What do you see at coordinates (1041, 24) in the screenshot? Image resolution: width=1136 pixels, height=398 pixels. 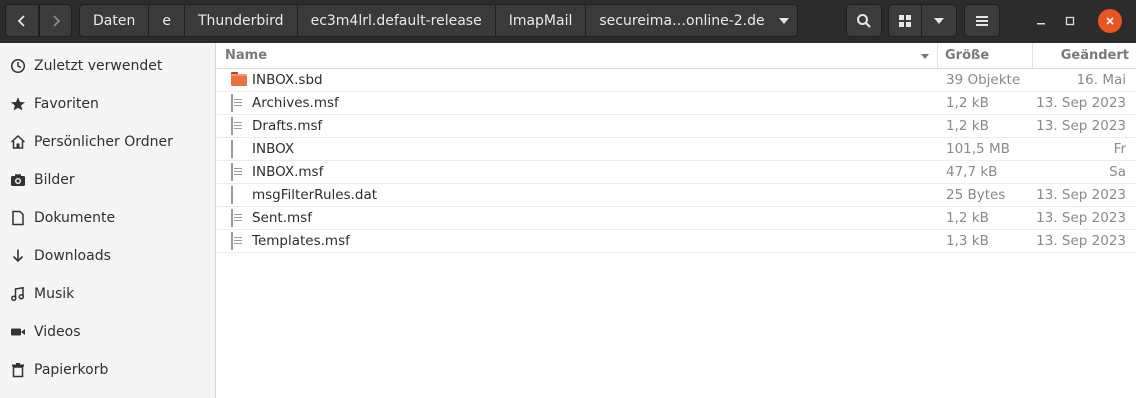 I see `minimize-icon` at bounding box center [1041, 24].